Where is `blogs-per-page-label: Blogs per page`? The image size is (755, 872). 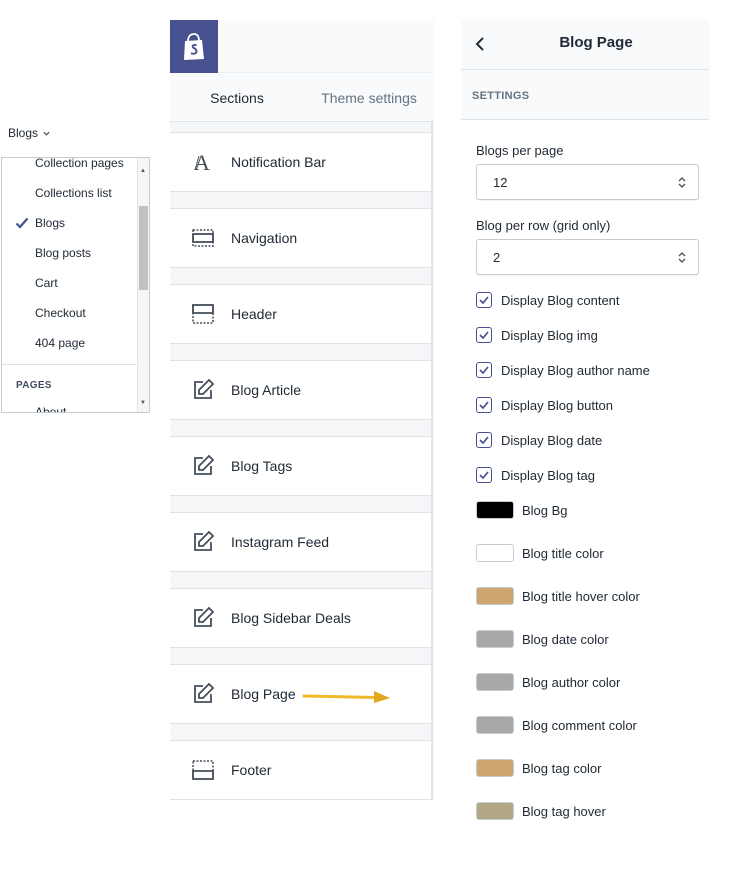
blogs-per-page-label: Blogs per page is located at coordinates (520, 150).